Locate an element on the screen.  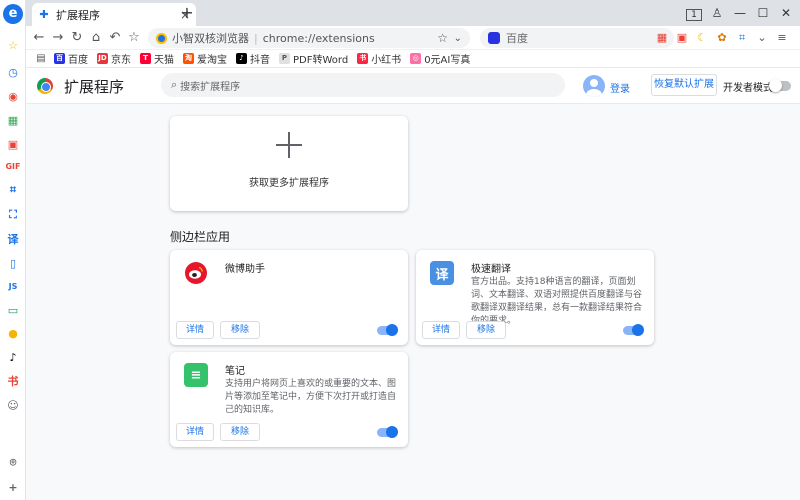
app-grid-icon: ▦ is located at coordinates (662, 38).